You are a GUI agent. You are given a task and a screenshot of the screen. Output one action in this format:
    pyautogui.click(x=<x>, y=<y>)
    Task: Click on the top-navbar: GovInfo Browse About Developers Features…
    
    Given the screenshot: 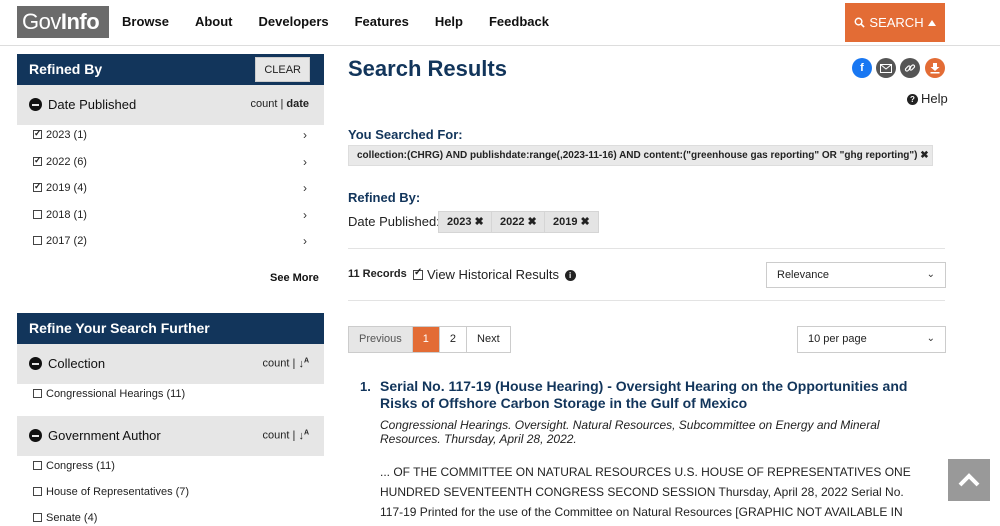 What is the action you would take?
    pyautogui.click(x=500, y=23)
    